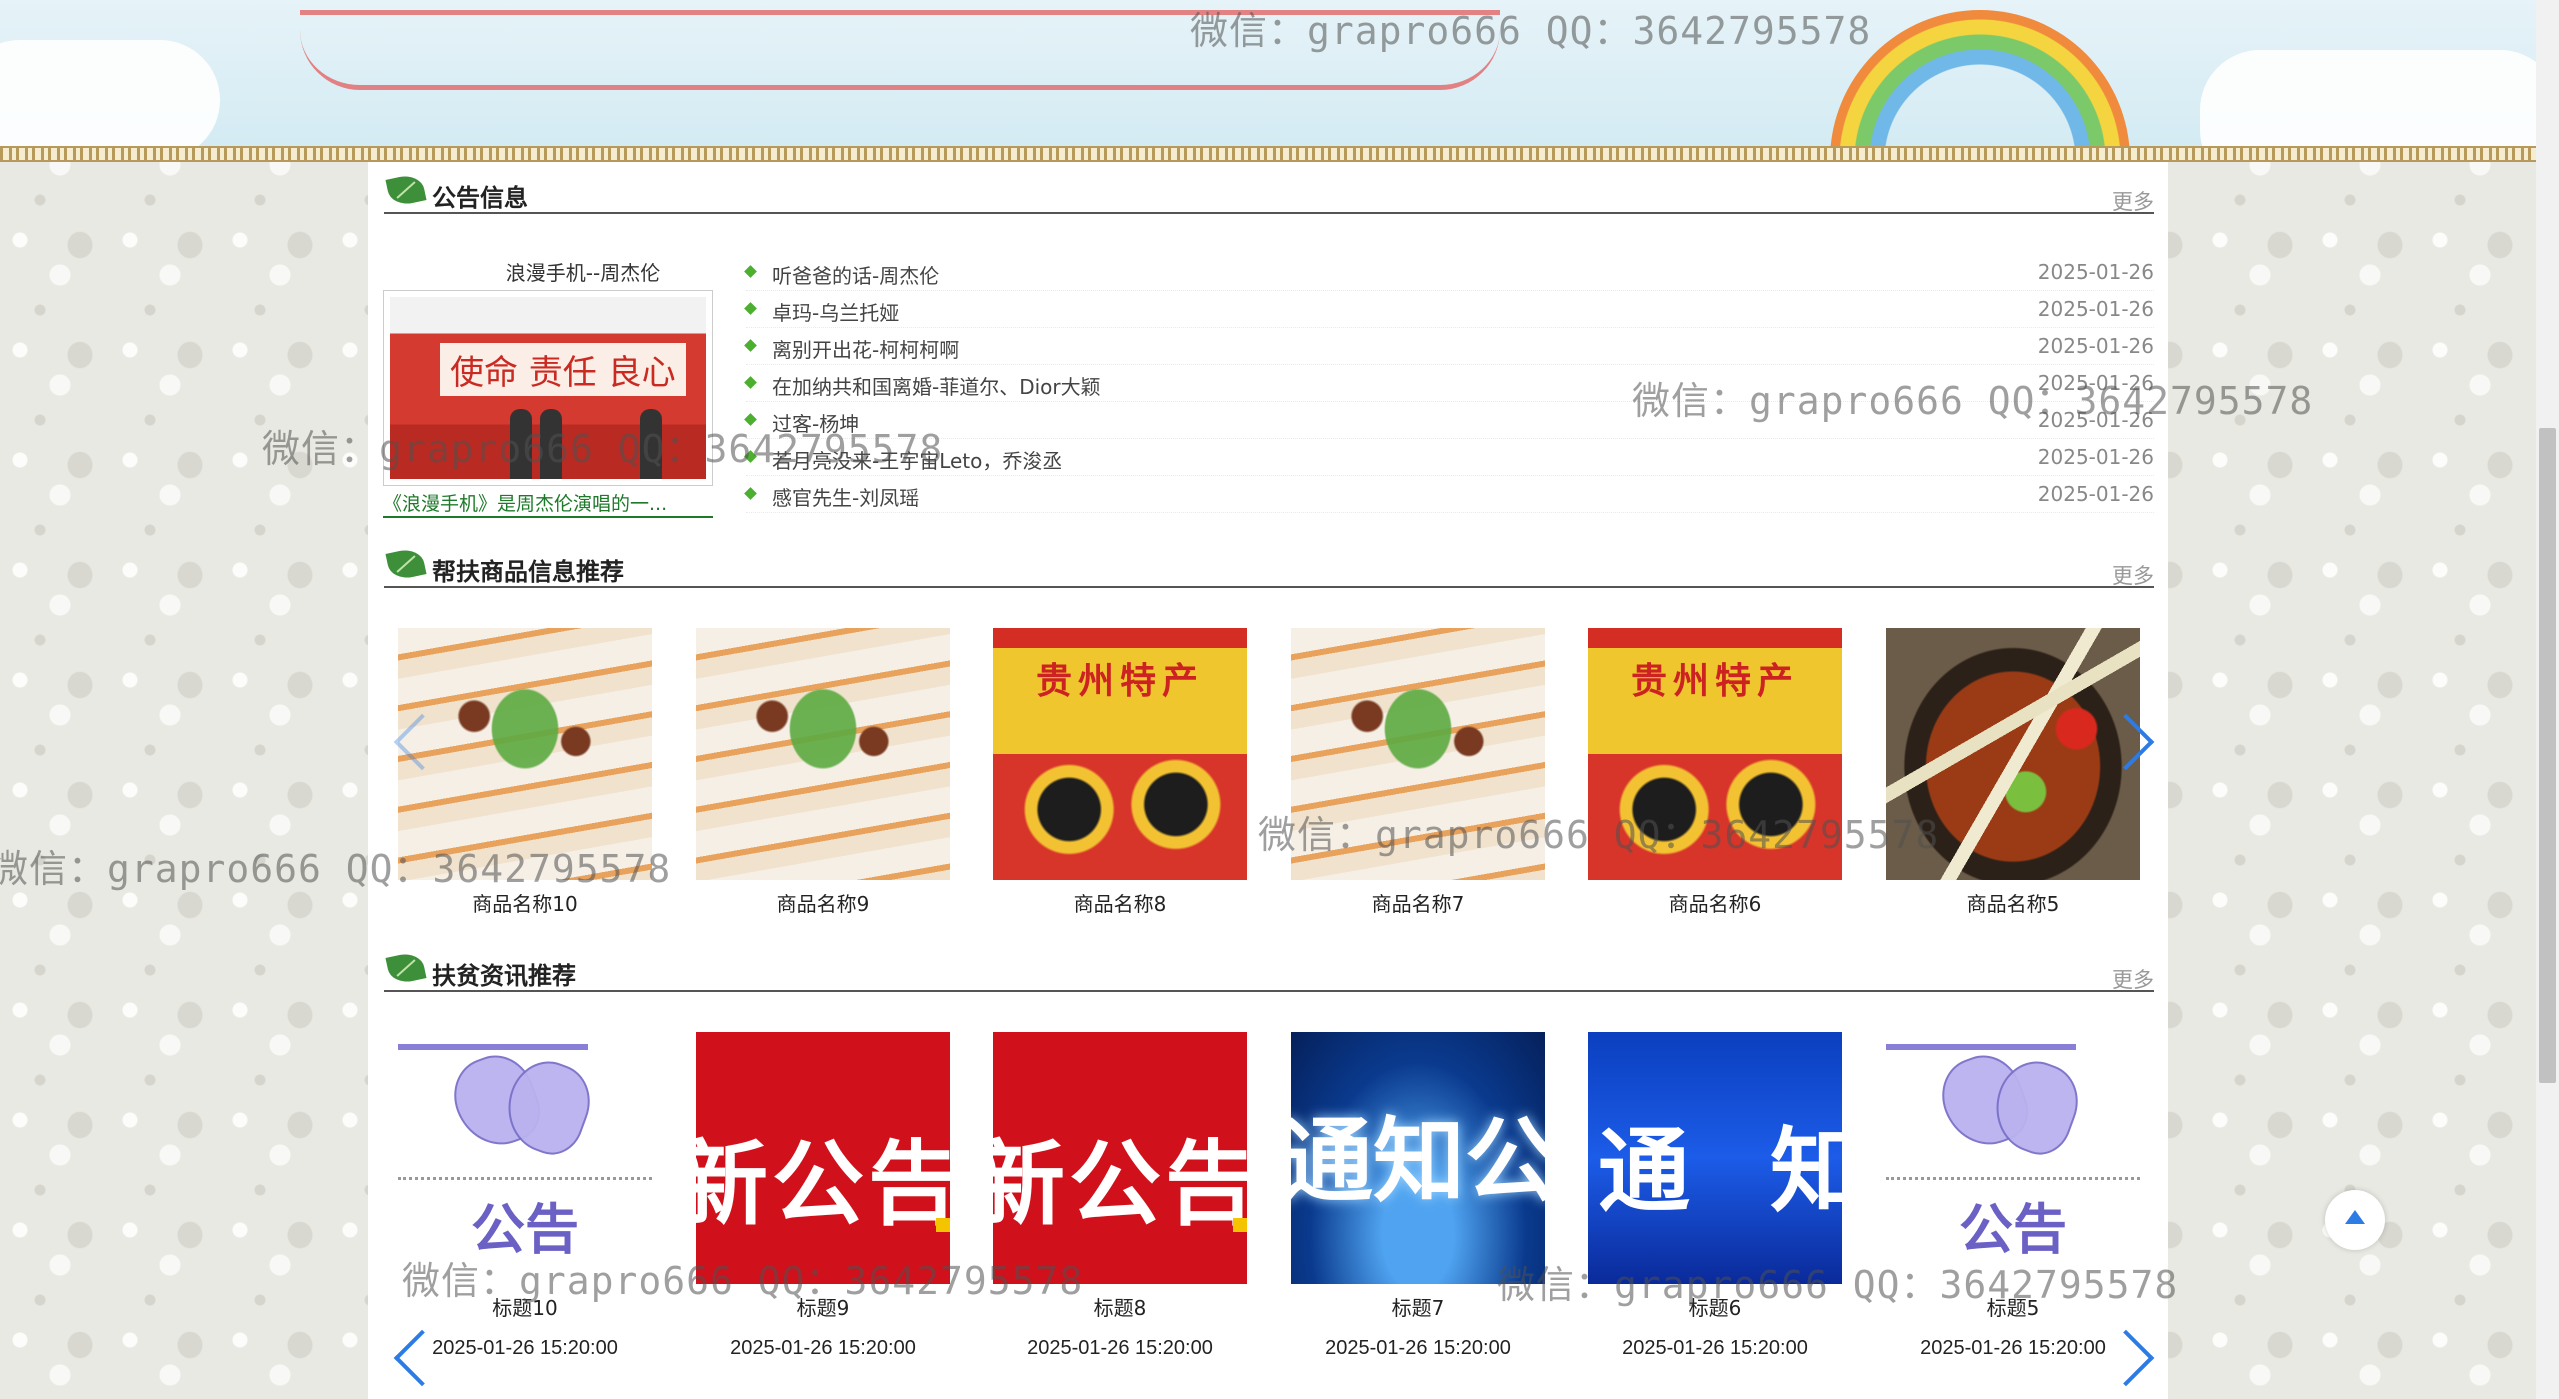 The height and width of the screenshot is (1399, 2559). What do you see at coordinates (1418, 1161) in the screenshot?
I see `news-image-text: 通知公告` at bounding box center [1418, 1161].